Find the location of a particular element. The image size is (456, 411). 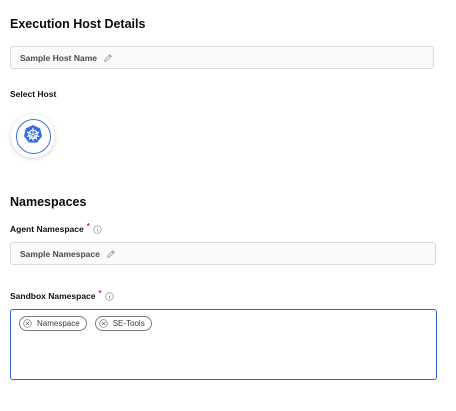

host-option-ring is located at coordinates (33, 136).